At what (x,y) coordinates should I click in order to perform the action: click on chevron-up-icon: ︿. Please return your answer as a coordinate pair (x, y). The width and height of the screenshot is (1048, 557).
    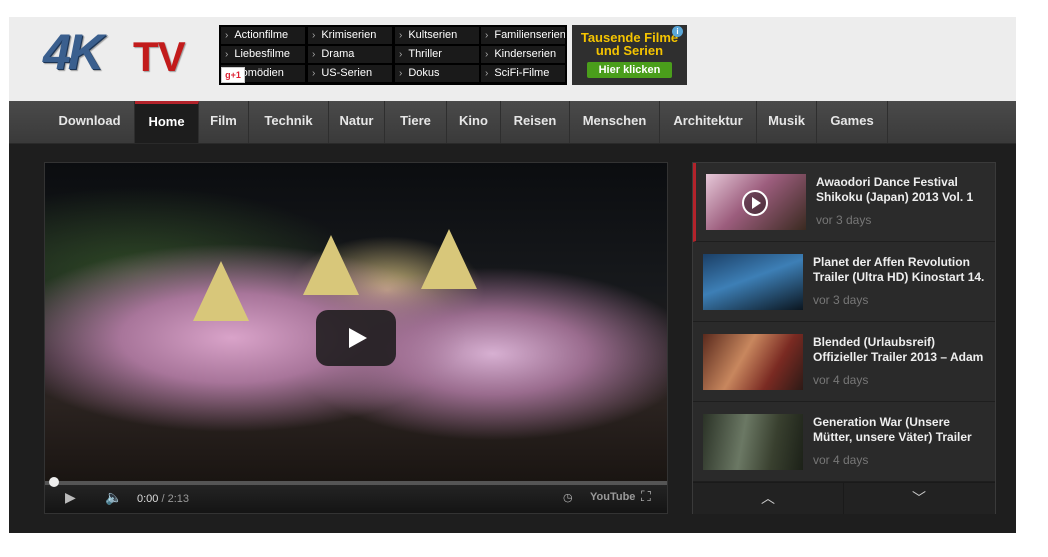
    Looking at the image, I should click on (768, 498).